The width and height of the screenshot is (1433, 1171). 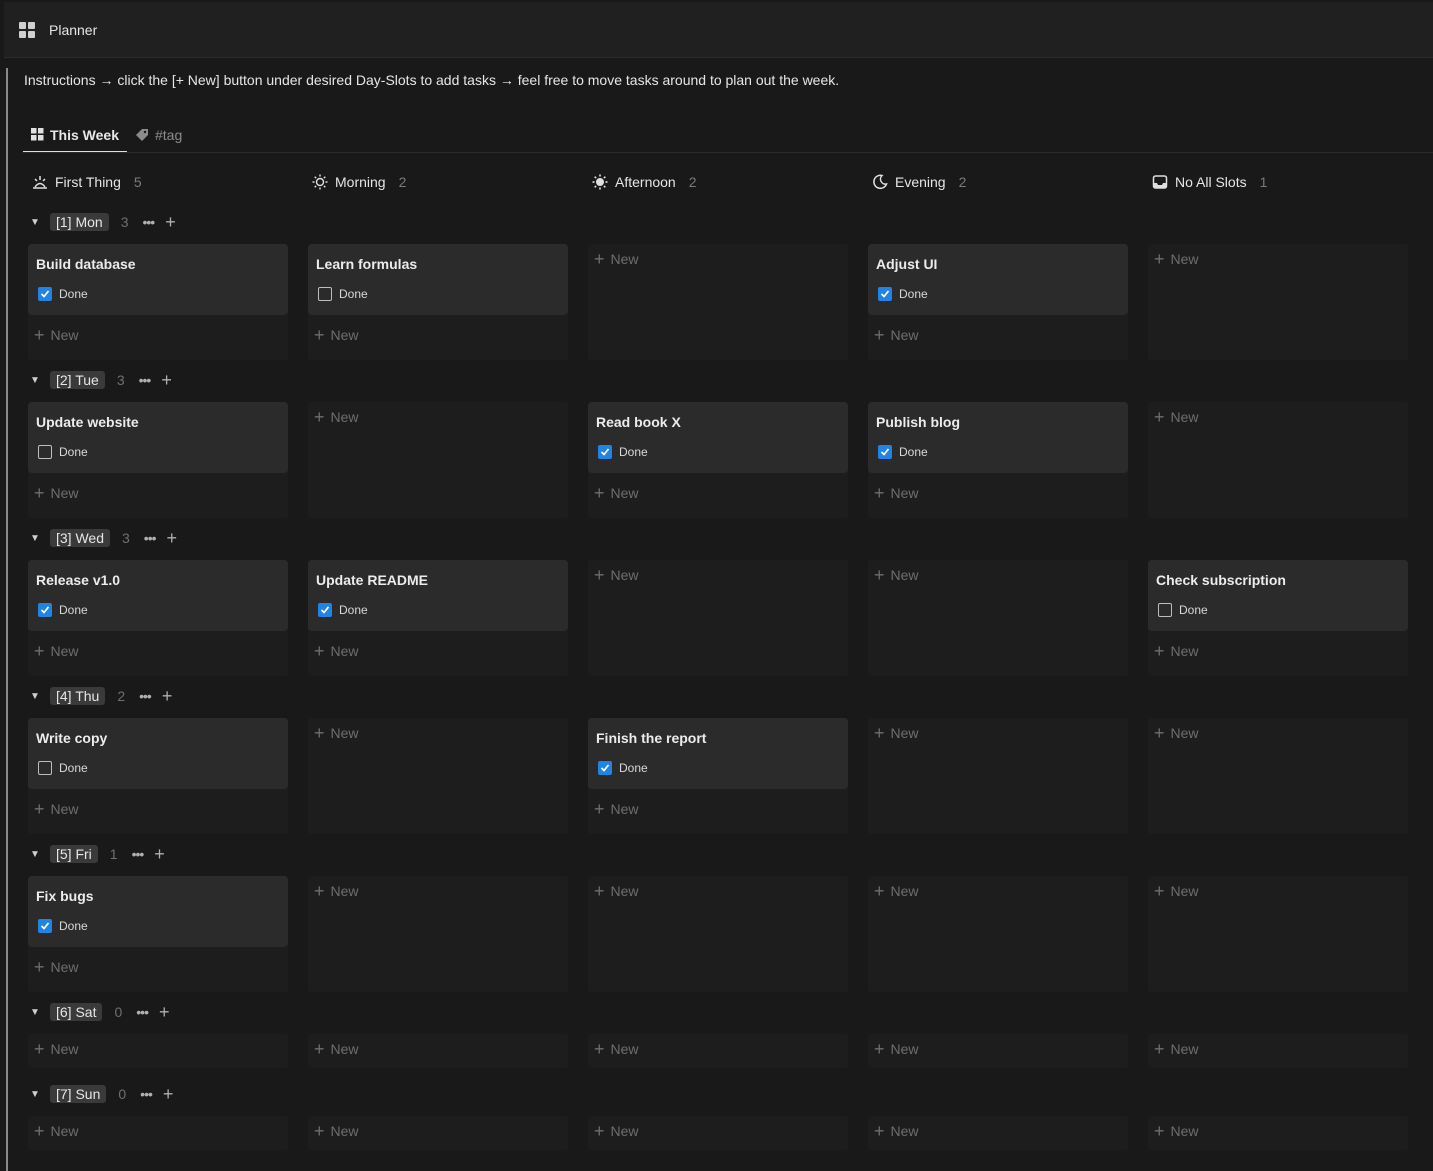 What do you see at coordinates (1278, 595) in the screenshot?
I see `task-card: Check subscription Done` at bounding box center [1278, 595].